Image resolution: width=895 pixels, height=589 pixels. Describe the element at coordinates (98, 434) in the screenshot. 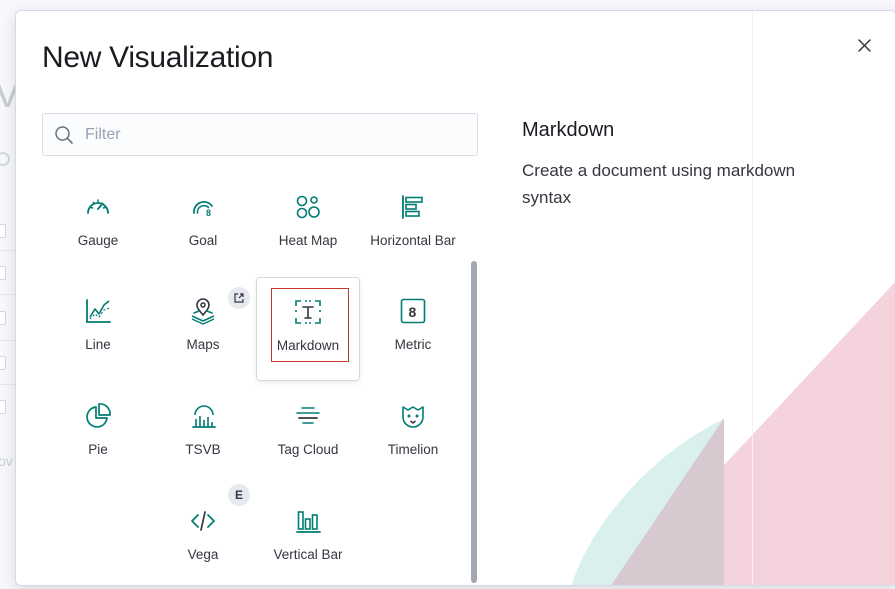

I see `visualization-tile-pie: Pie` at that location.